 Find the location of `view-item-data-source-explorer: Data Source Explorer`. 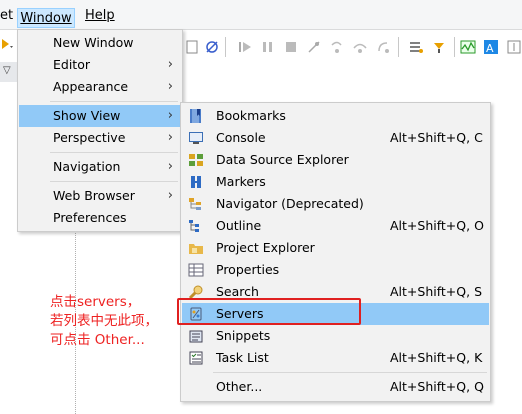

view-item-data-source-explorer: Data Source Explorer is located at coordinates (335, 160).